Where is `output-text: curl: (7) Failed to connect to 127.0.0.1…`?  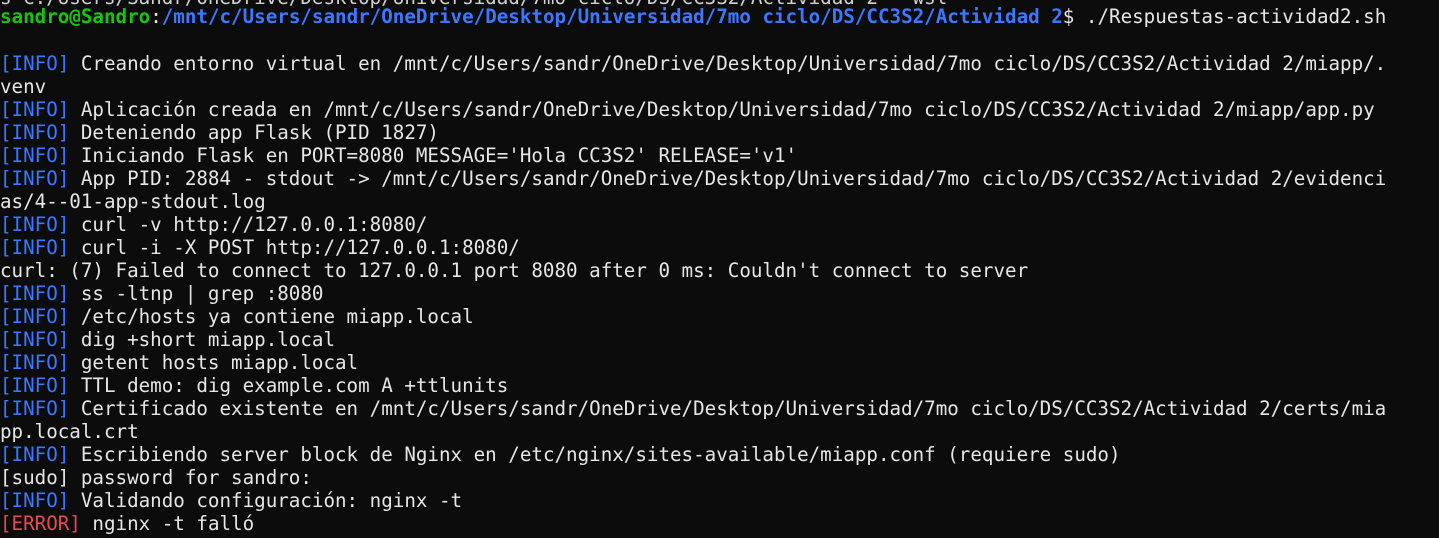 output-text: curl: (7) Failed to connect to 127.0.0.1… is located at coordinates (514, 270).